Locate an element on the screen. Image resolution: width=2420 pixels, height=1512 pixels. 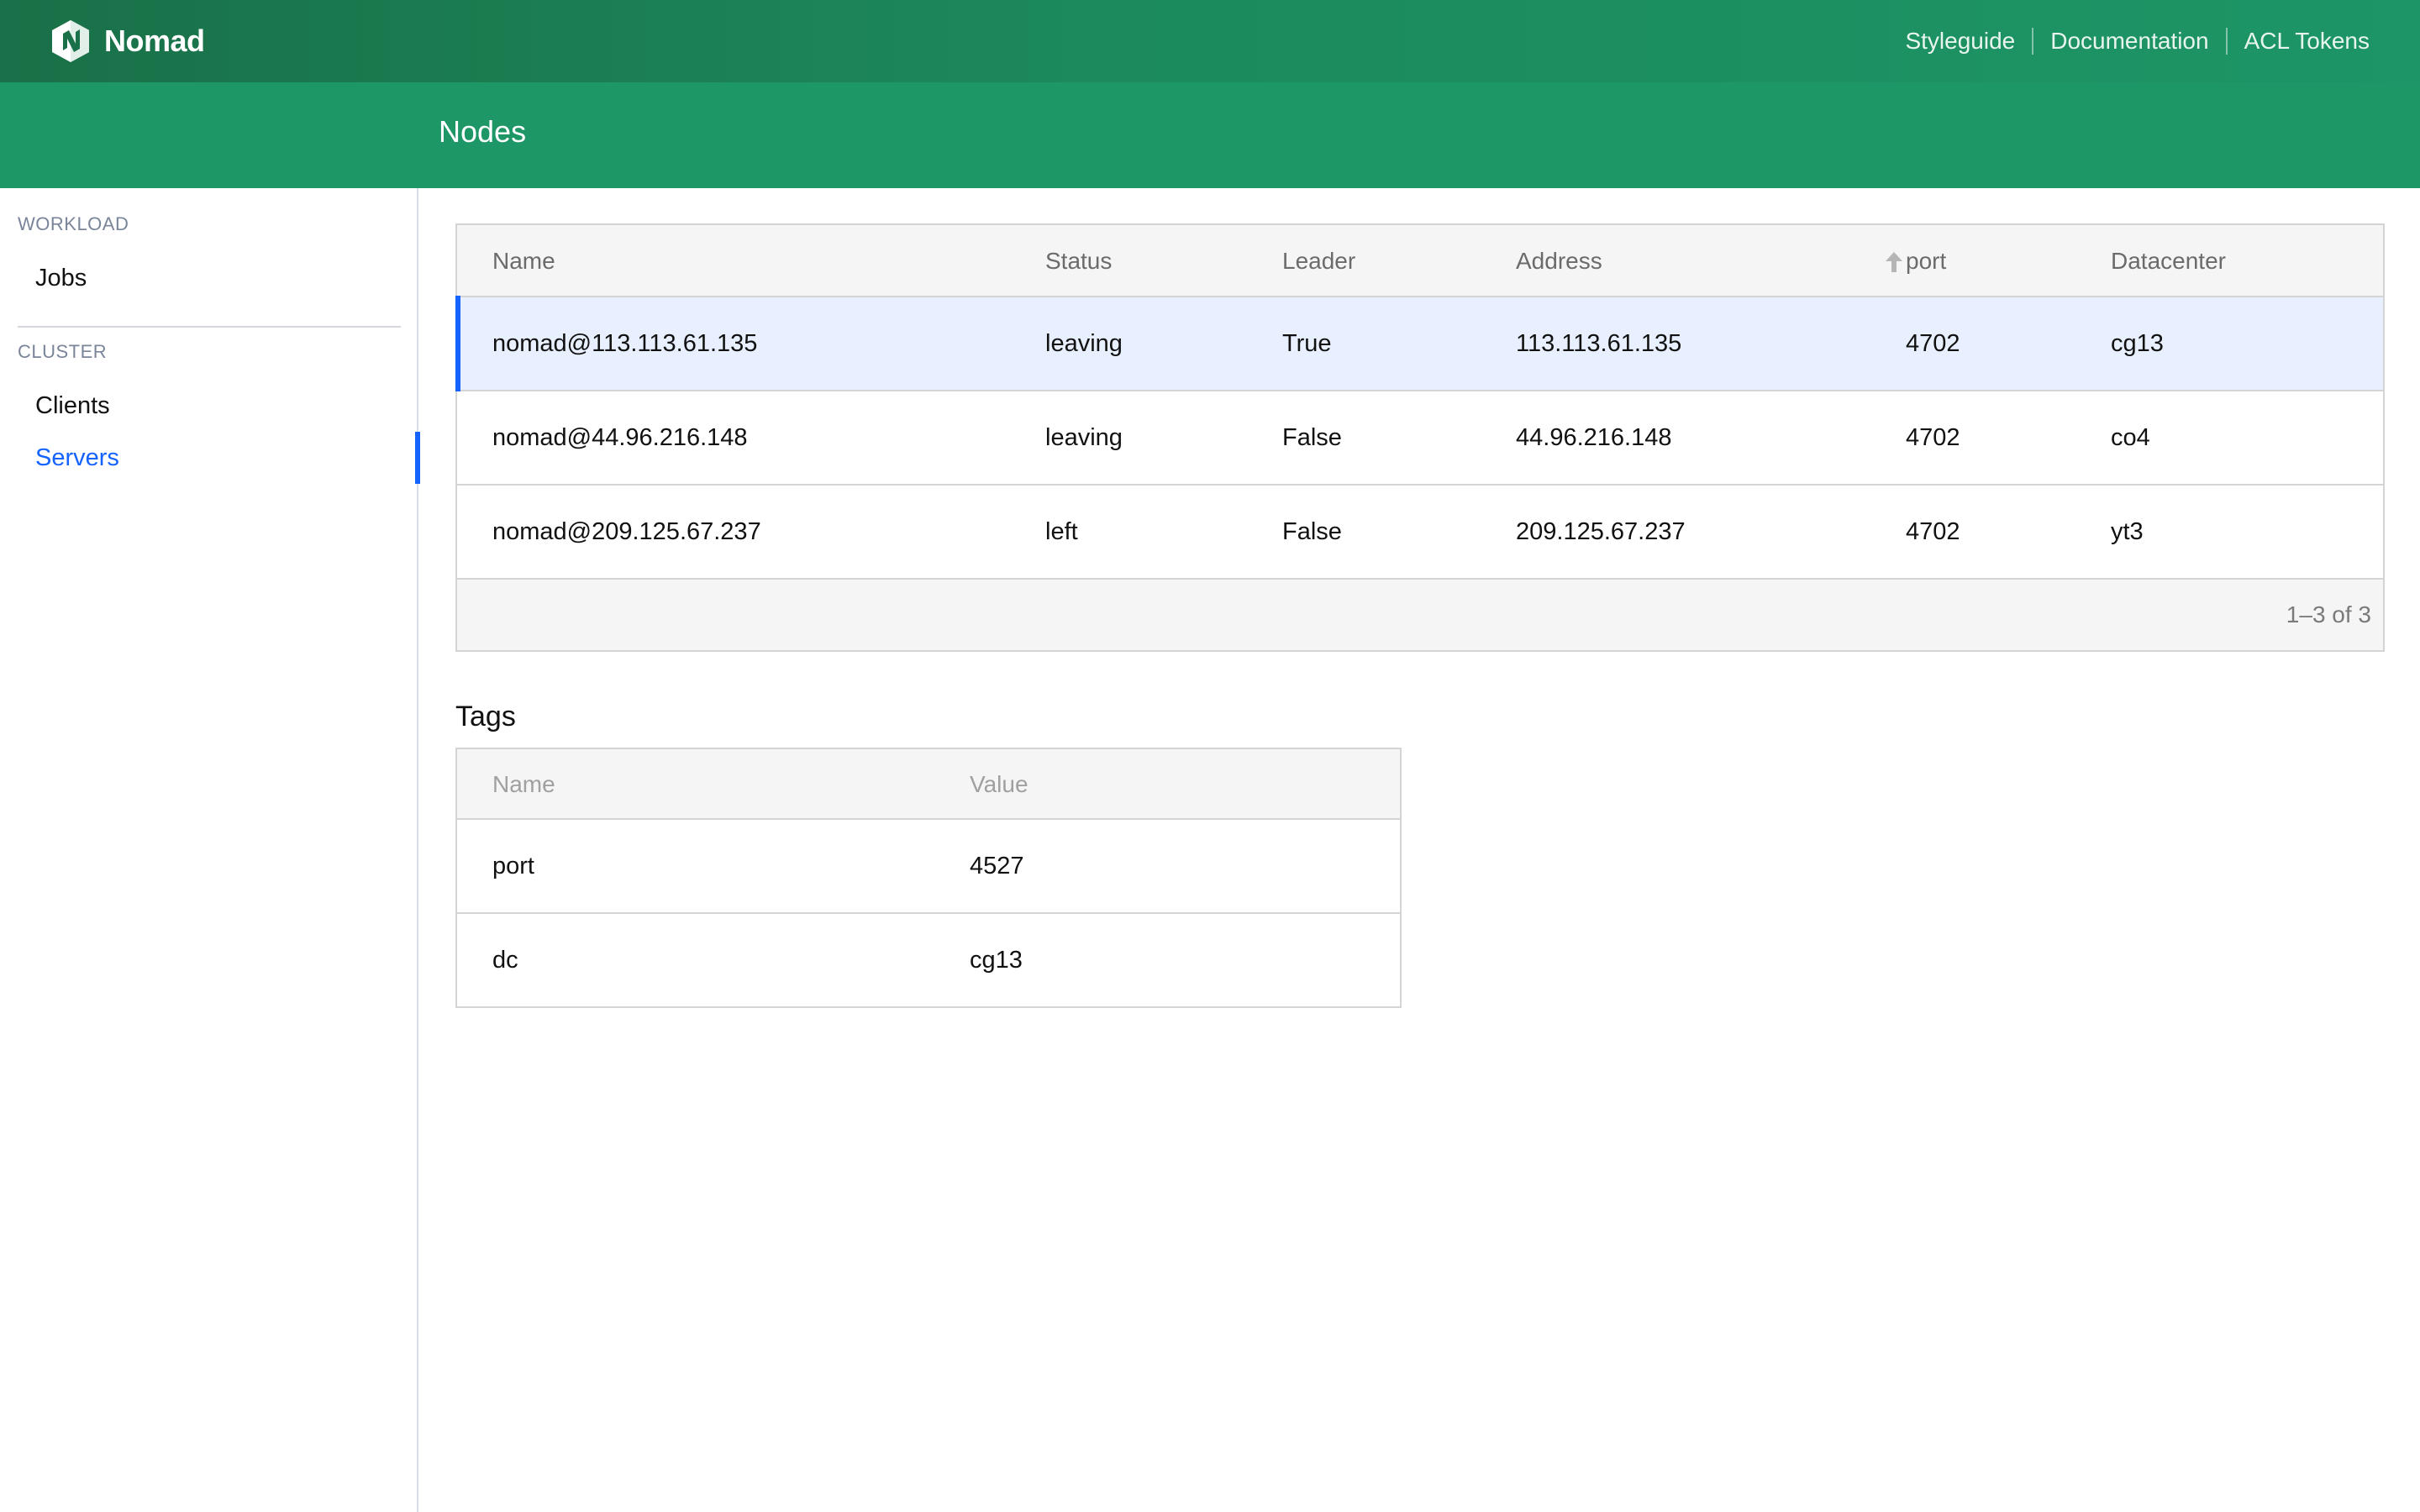
server-datacenter: yt3 is located at coordinates (2127, 531).